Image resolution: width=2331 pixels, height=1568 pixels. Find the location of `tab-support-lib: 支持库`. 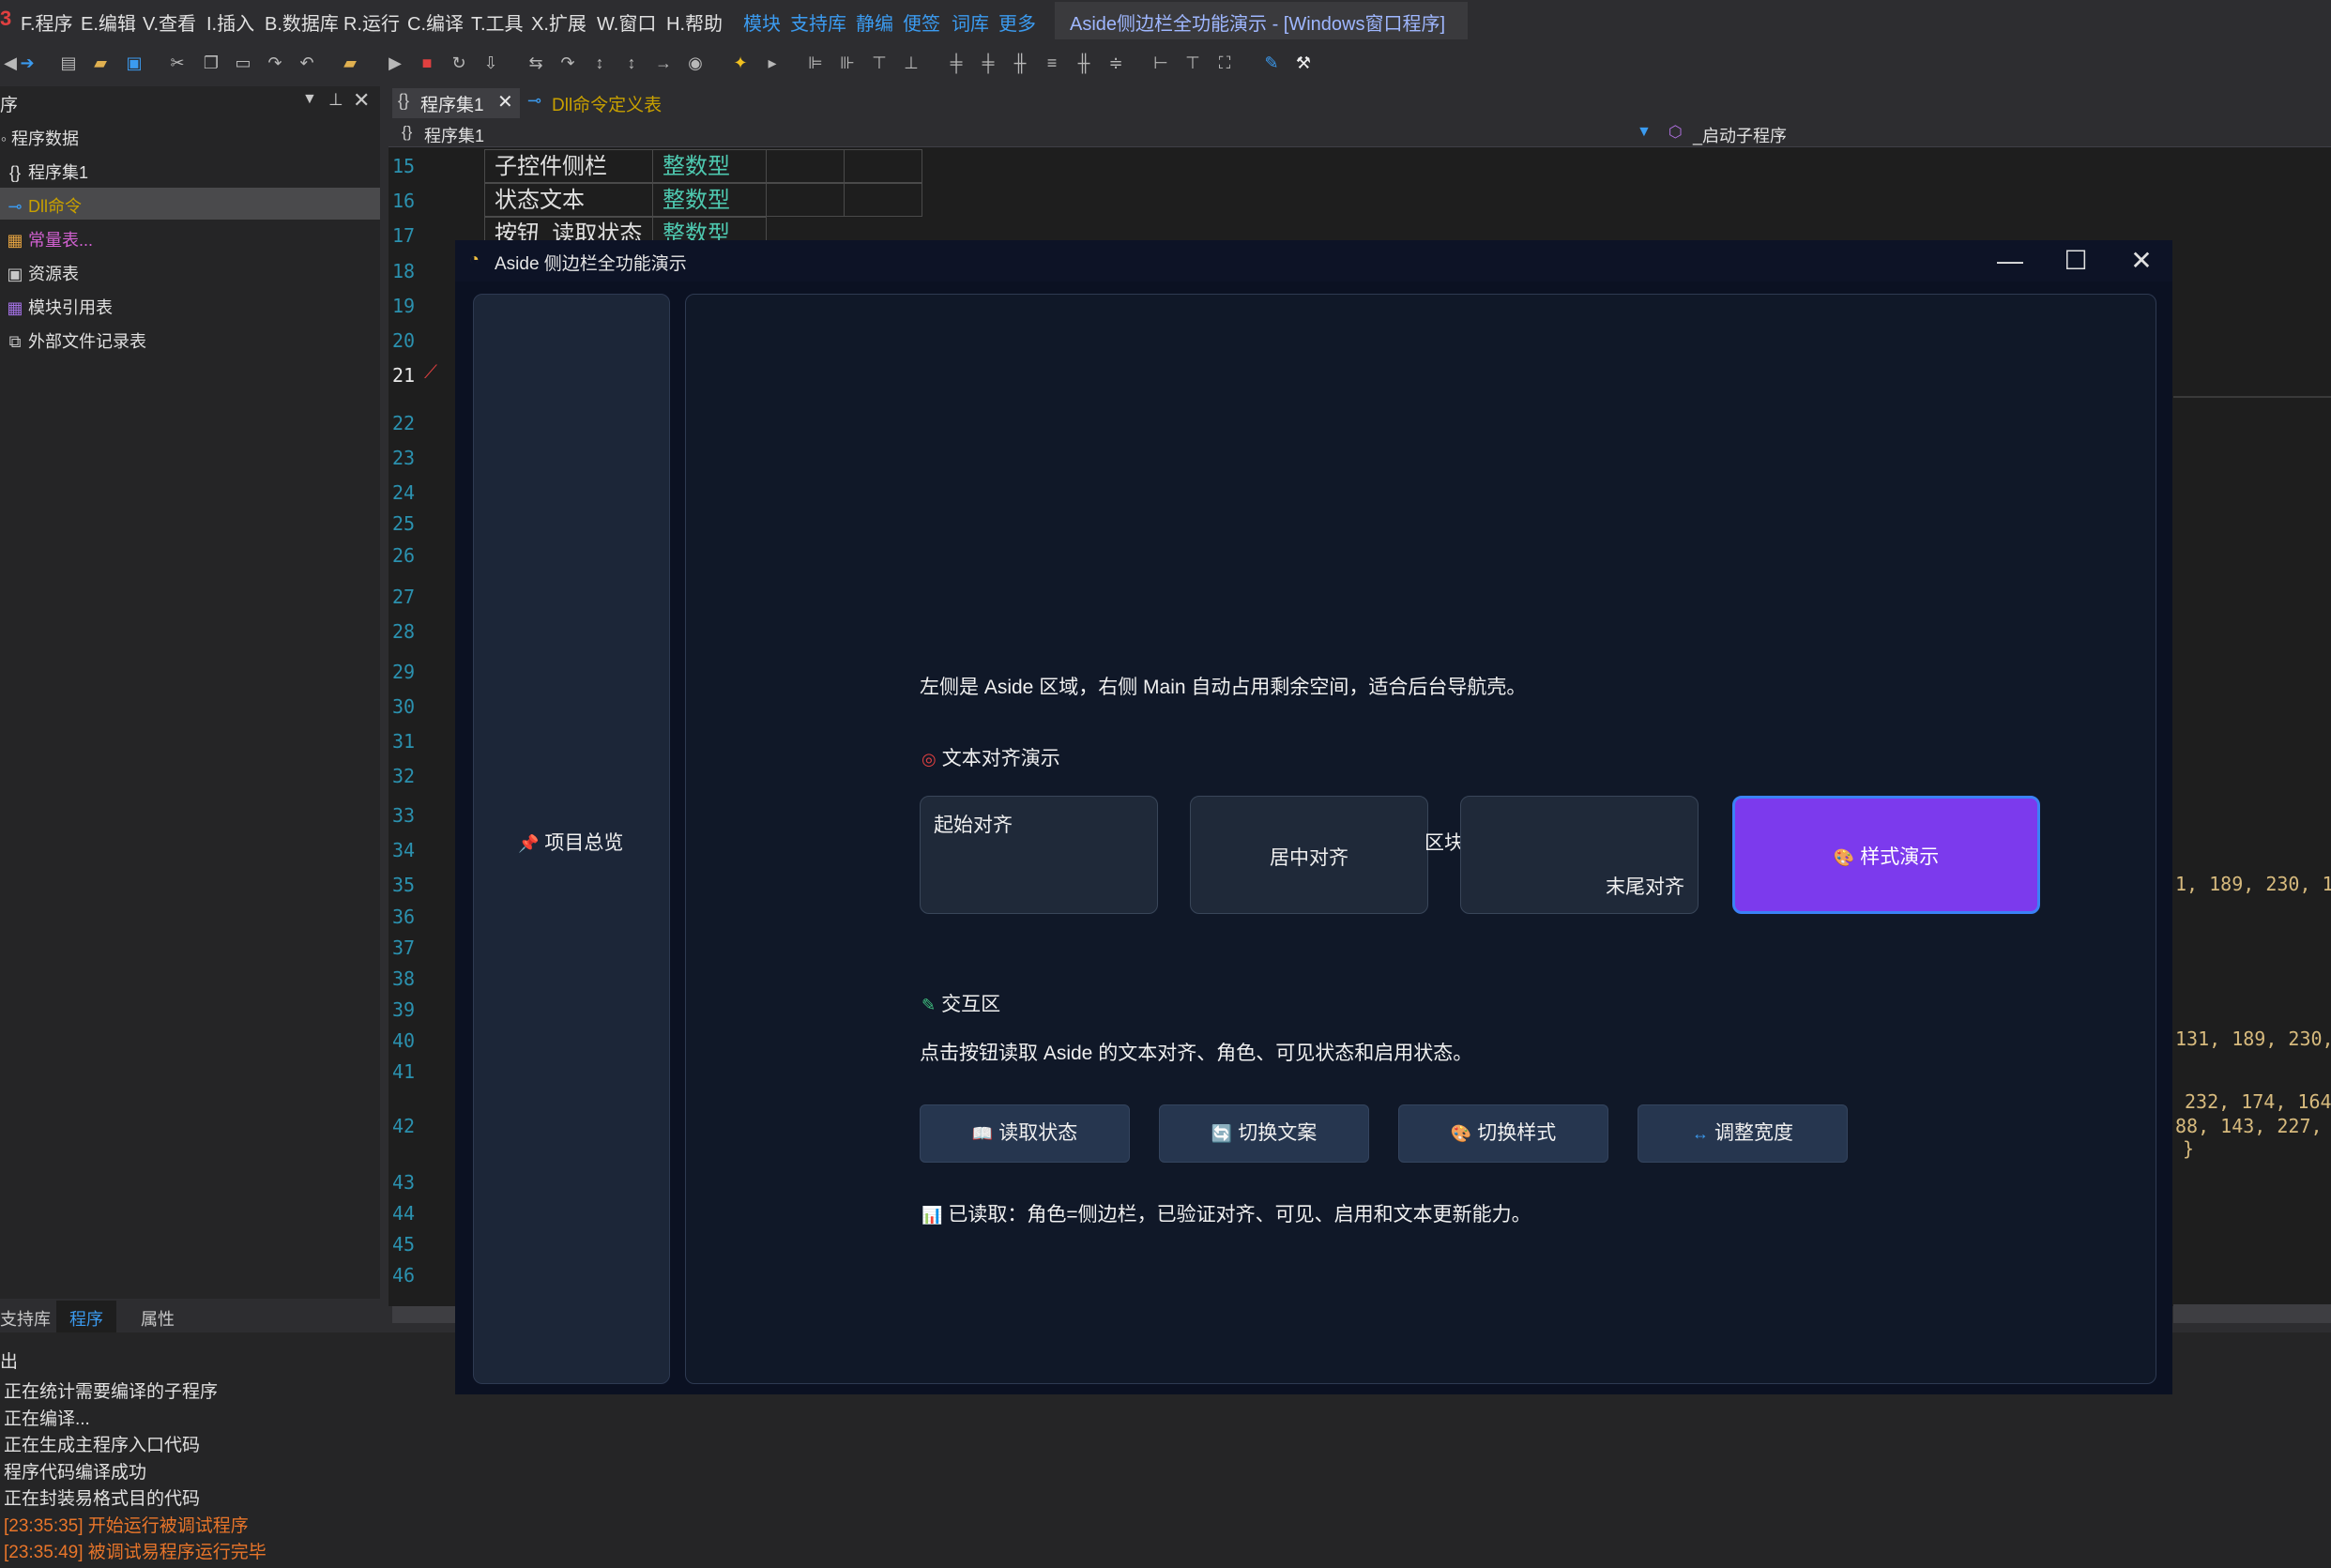

tab-support-lib: 支持库 is located at coordinates (25, 1318).